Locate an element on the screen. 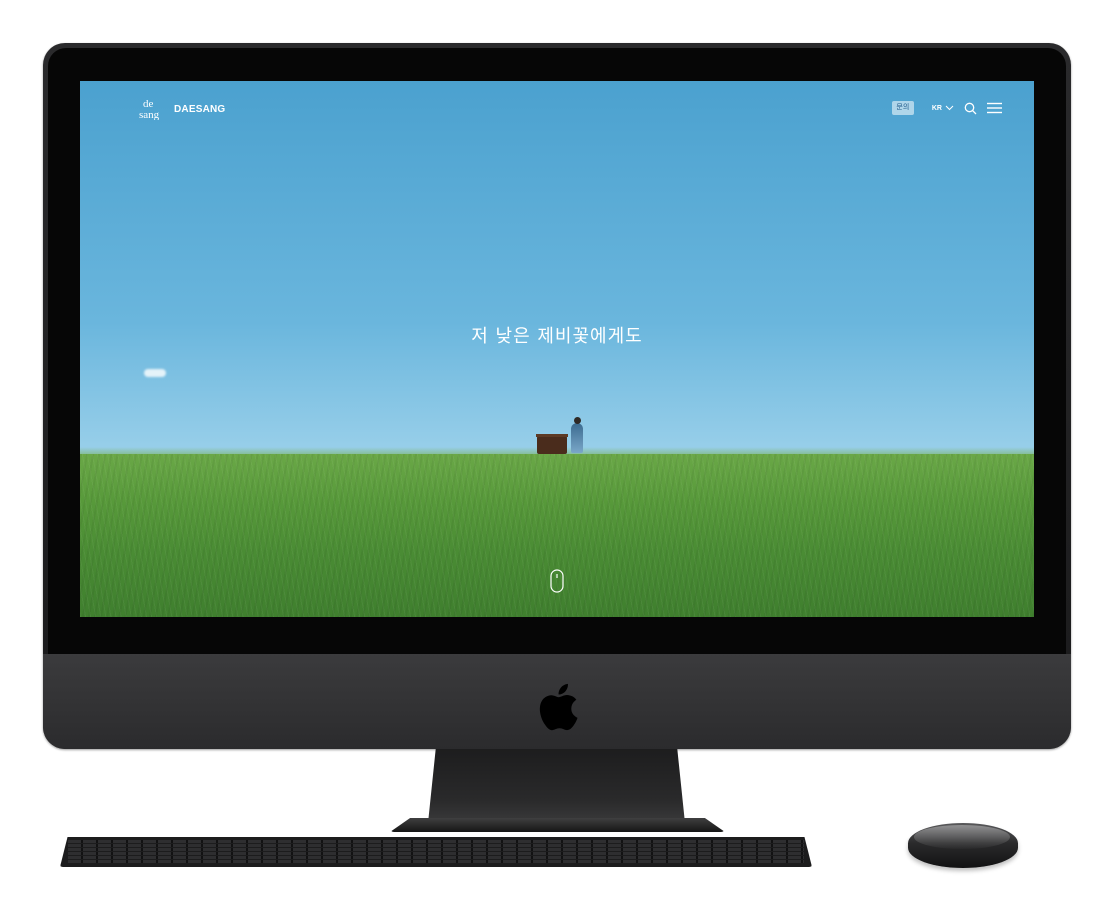  daesang-logo: de sang DAESANG is located at coordinates (182, 109).